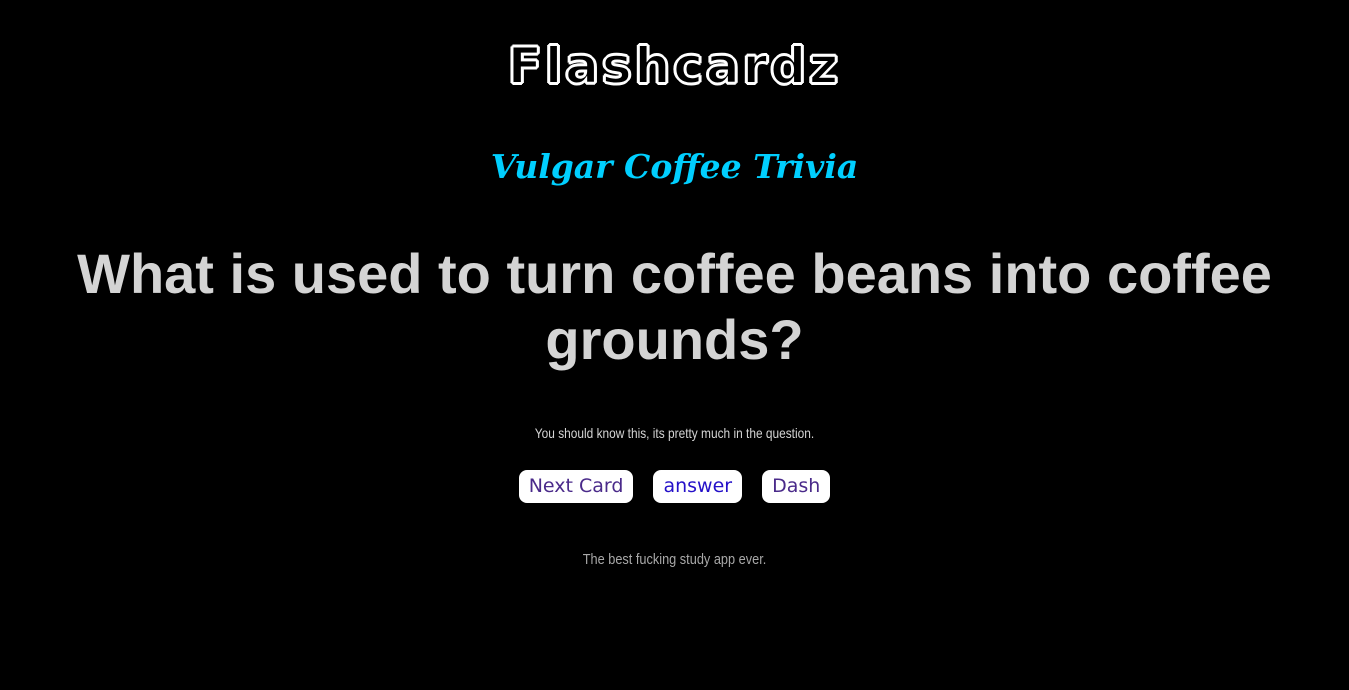 Image resolution: width=1349 pixels, height=690 pixels. Describe the element at coordinates (674, 66) in the screenshot. I see `app-logo: Flashcardz` at that location.